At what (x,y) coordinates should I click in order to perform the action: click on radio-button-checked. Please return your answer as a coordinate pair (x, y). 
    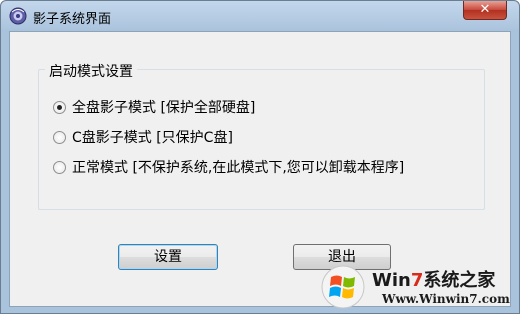
    Looking at the image, I should click on (59, 107).